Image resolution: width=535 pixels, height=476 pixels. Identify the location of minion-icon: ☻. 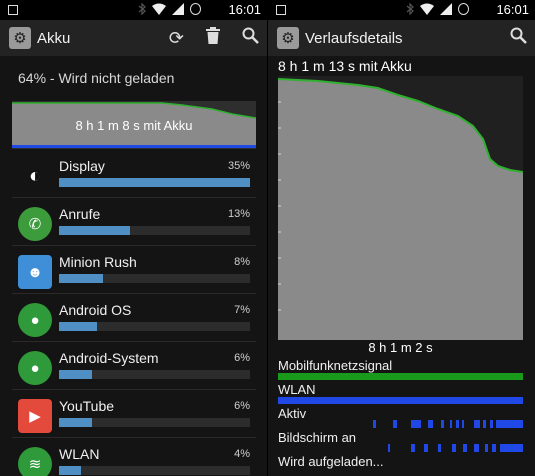
(35, 272).